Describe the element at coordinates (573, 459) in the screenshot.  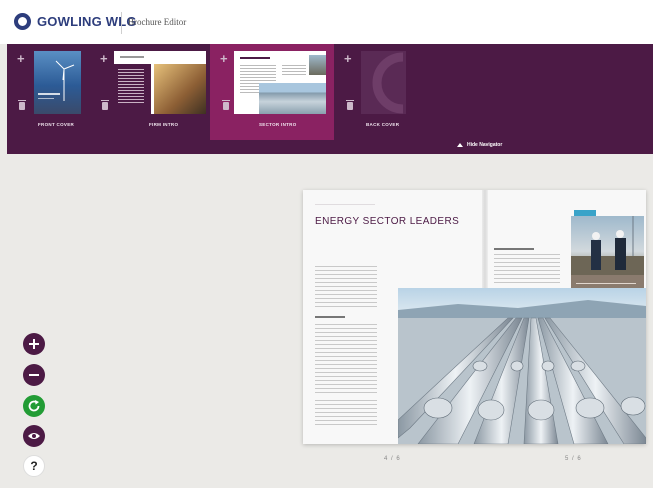
I see `page-number-right: 5 / 6` at that location.